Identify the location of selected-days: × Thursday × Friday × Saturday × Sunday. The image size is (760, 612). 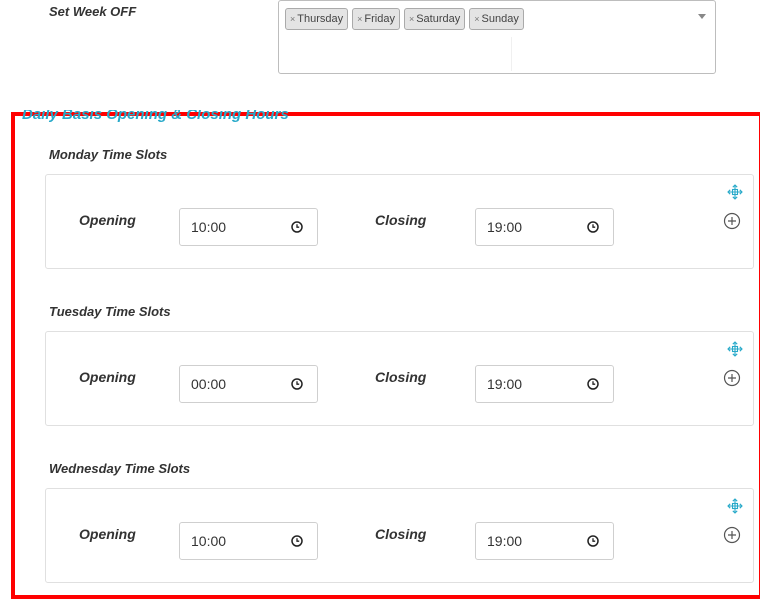
(404, 19).